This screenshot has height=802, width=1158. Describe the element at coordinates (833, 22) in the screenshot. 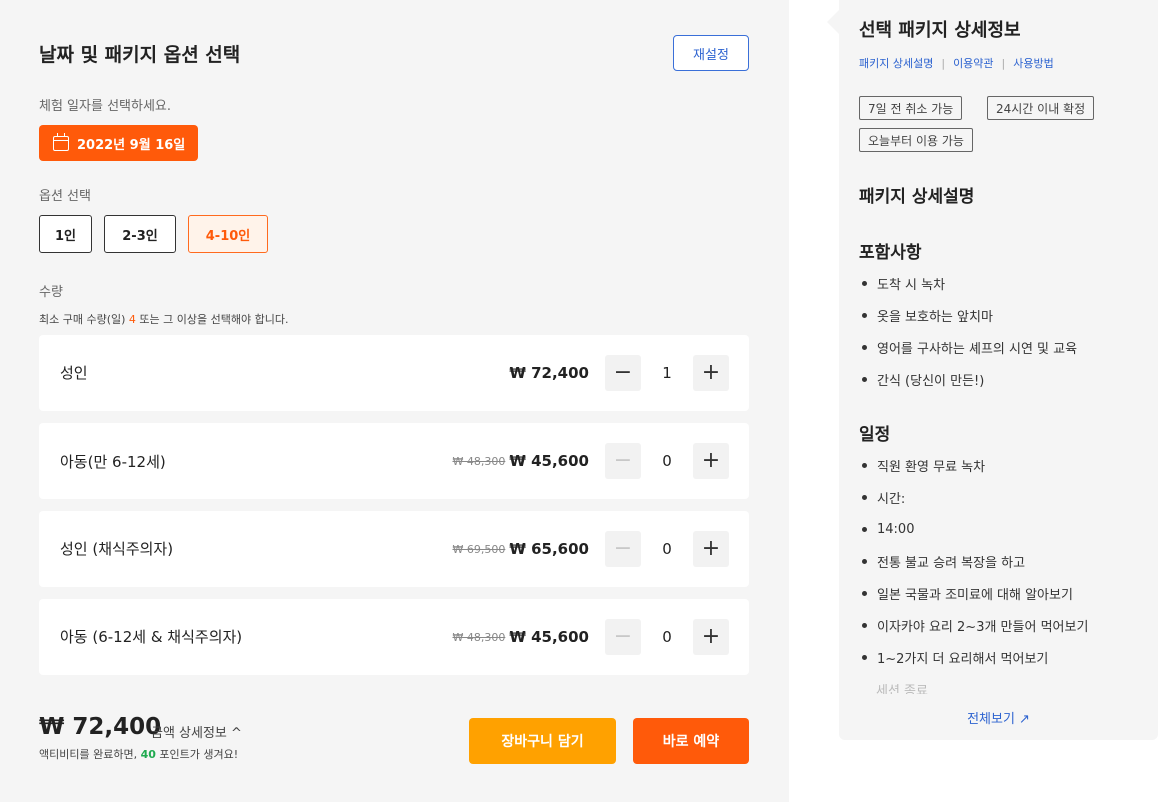

I see `panel-pointer` at that location.